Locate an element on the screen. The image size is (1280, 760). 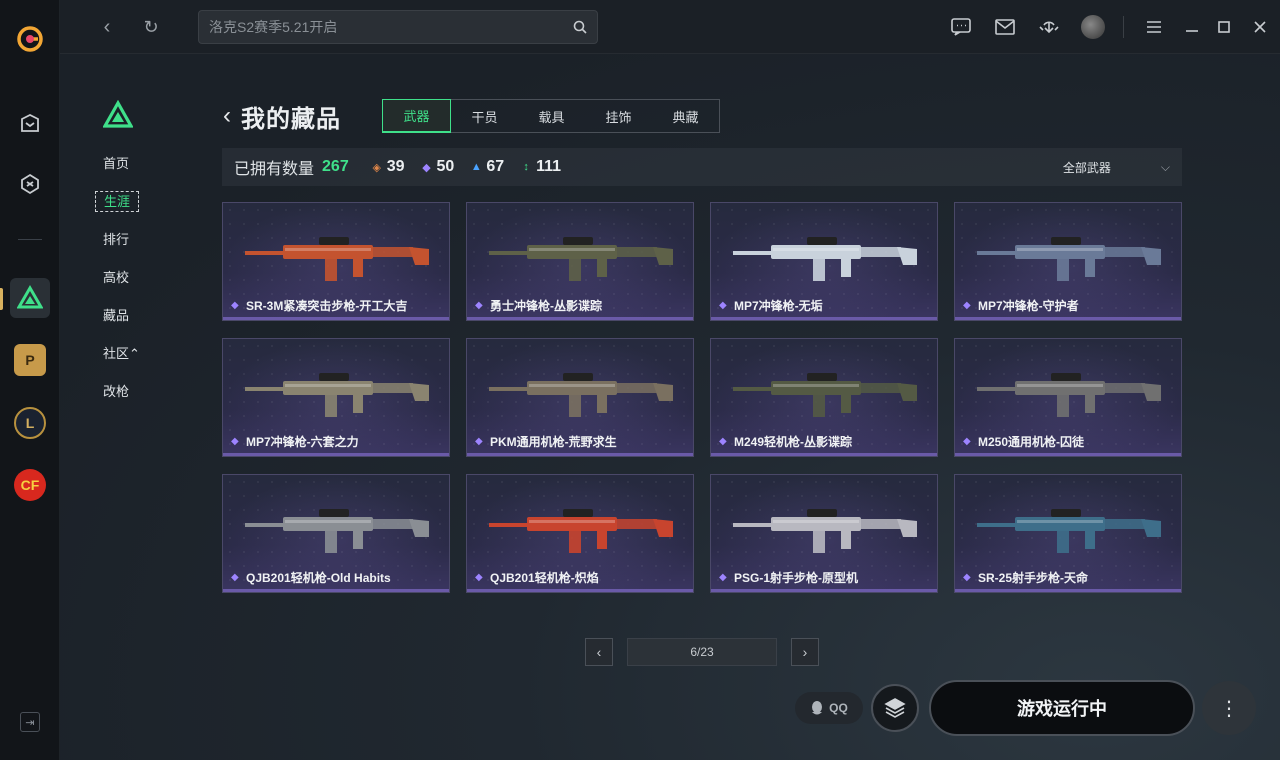
search-bar is located at coordinates (398, 27).